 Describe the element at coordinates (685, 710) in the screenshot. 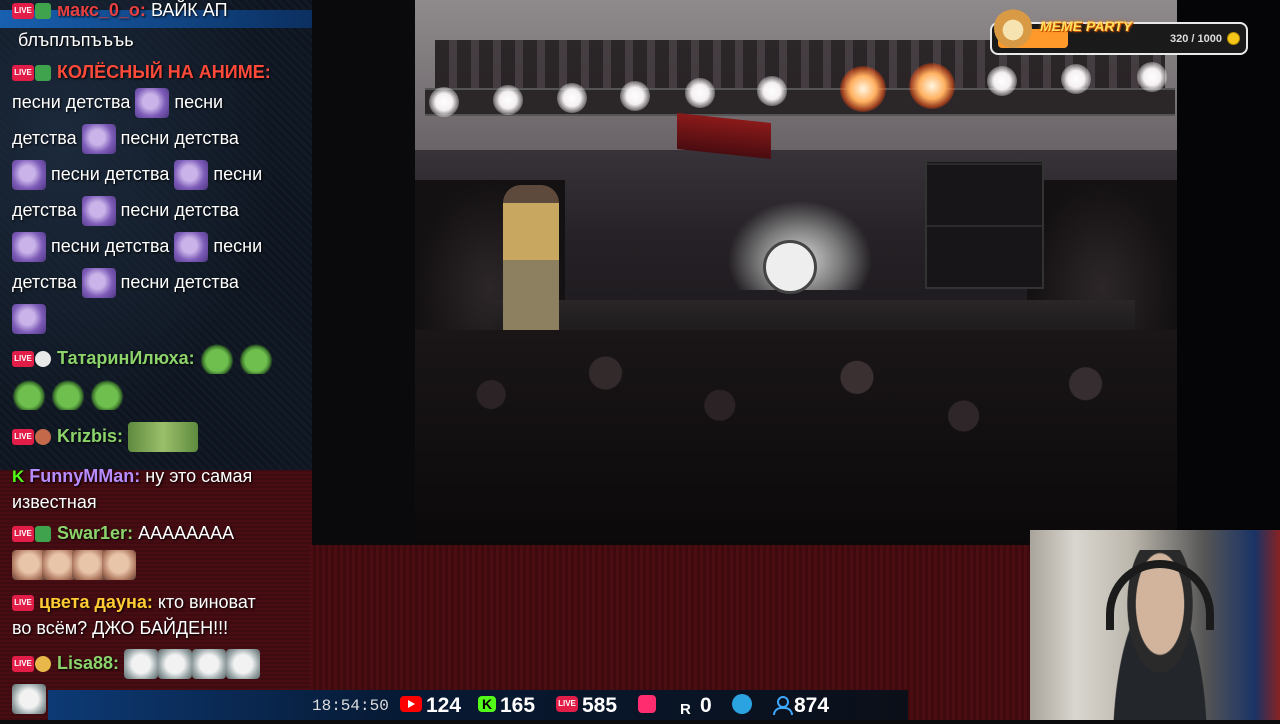

I see `rutube-icon: R` at that location.